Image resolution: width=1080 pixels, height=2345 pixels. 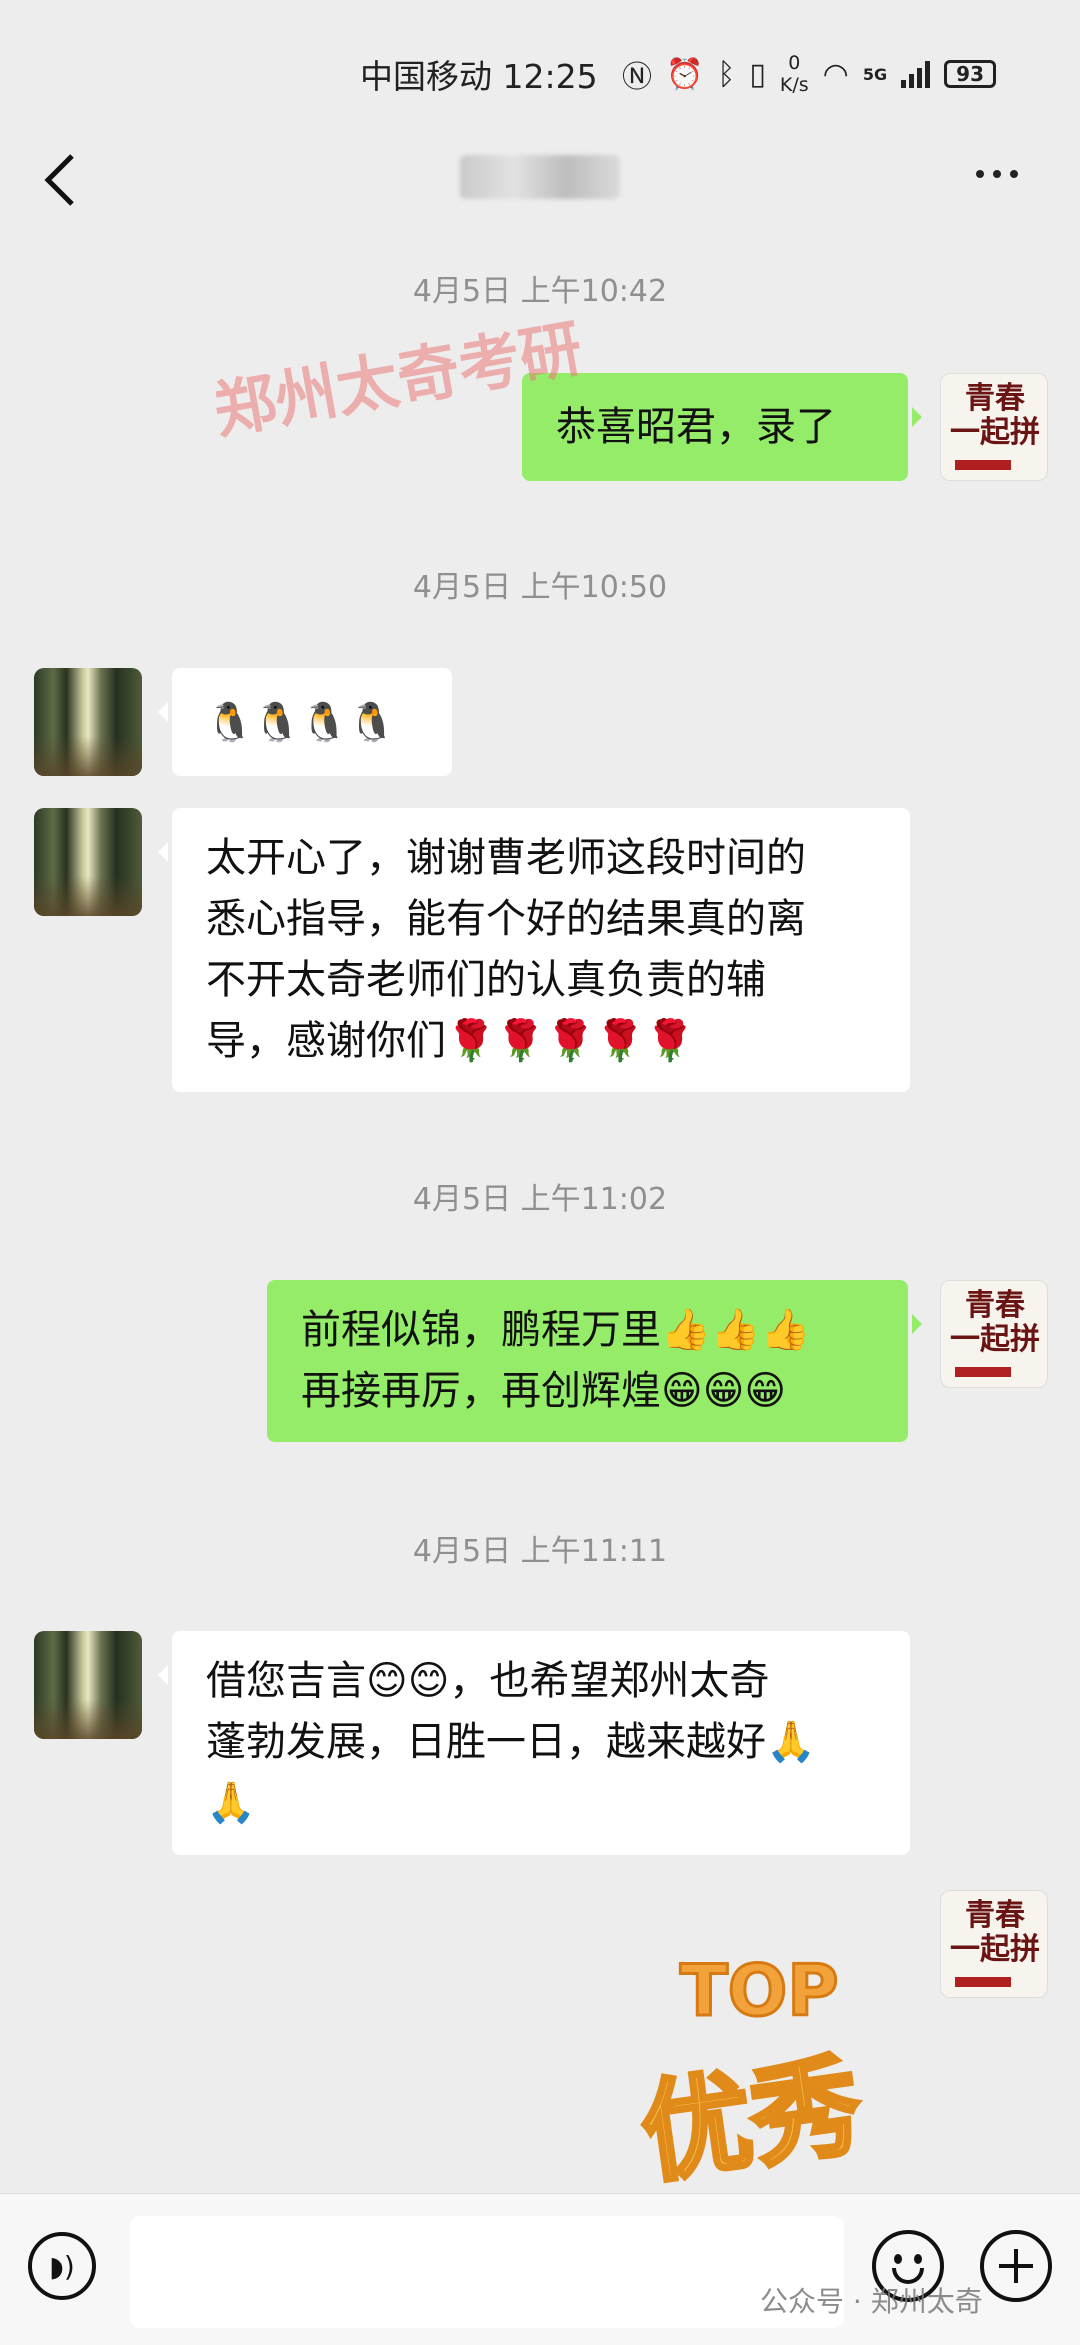 I want to click on more-icon, so click(x=997, y=174).